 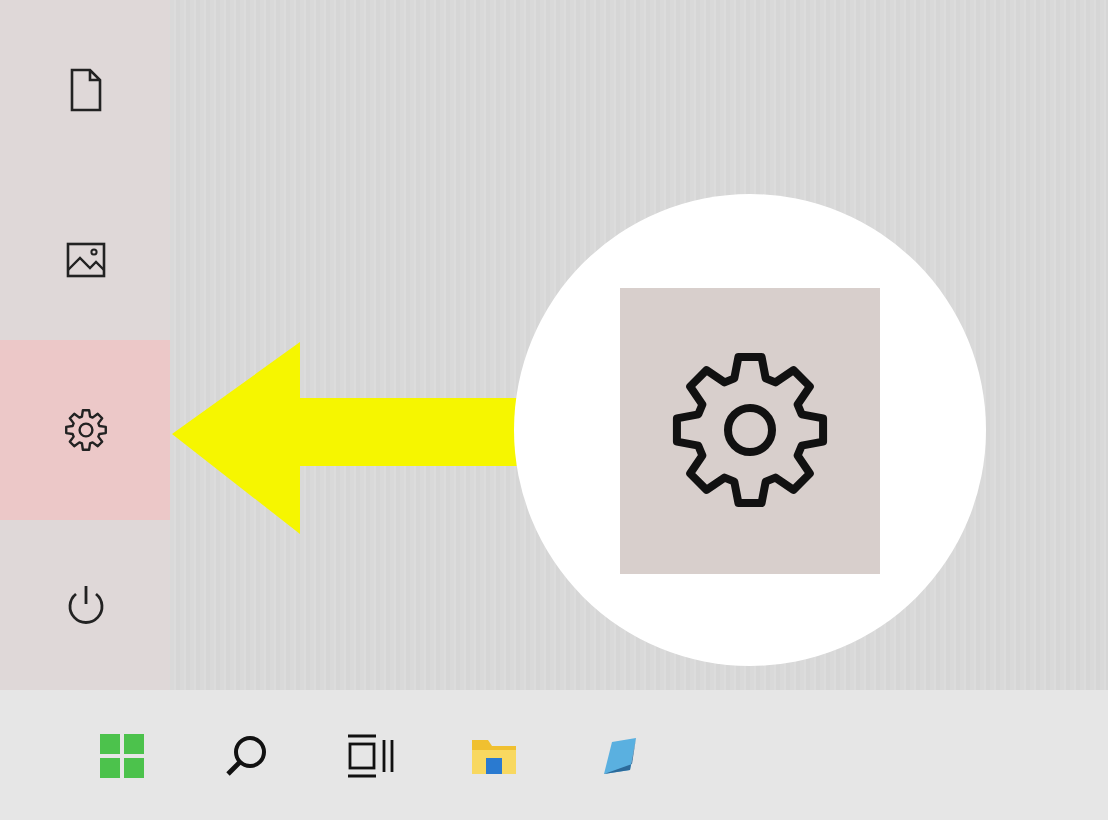 What do you see at coordinates (370, 755) in the screenshot?
I see `task-view-icon` at bounding box center [370, 755].